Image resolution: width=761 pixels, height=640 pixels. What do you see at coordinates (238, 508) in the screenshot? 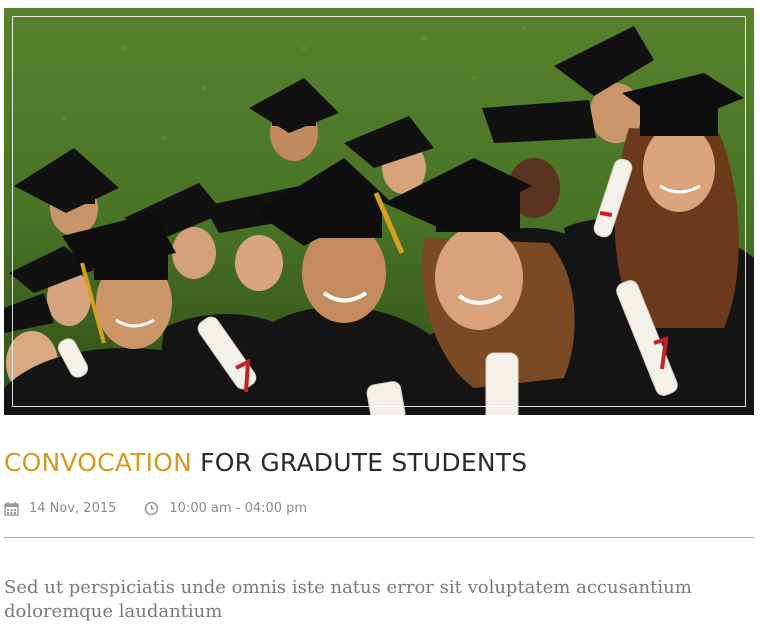
I see `event-time-text: 10:00 am - 04:00 pm` at bounding box center [238, 508].